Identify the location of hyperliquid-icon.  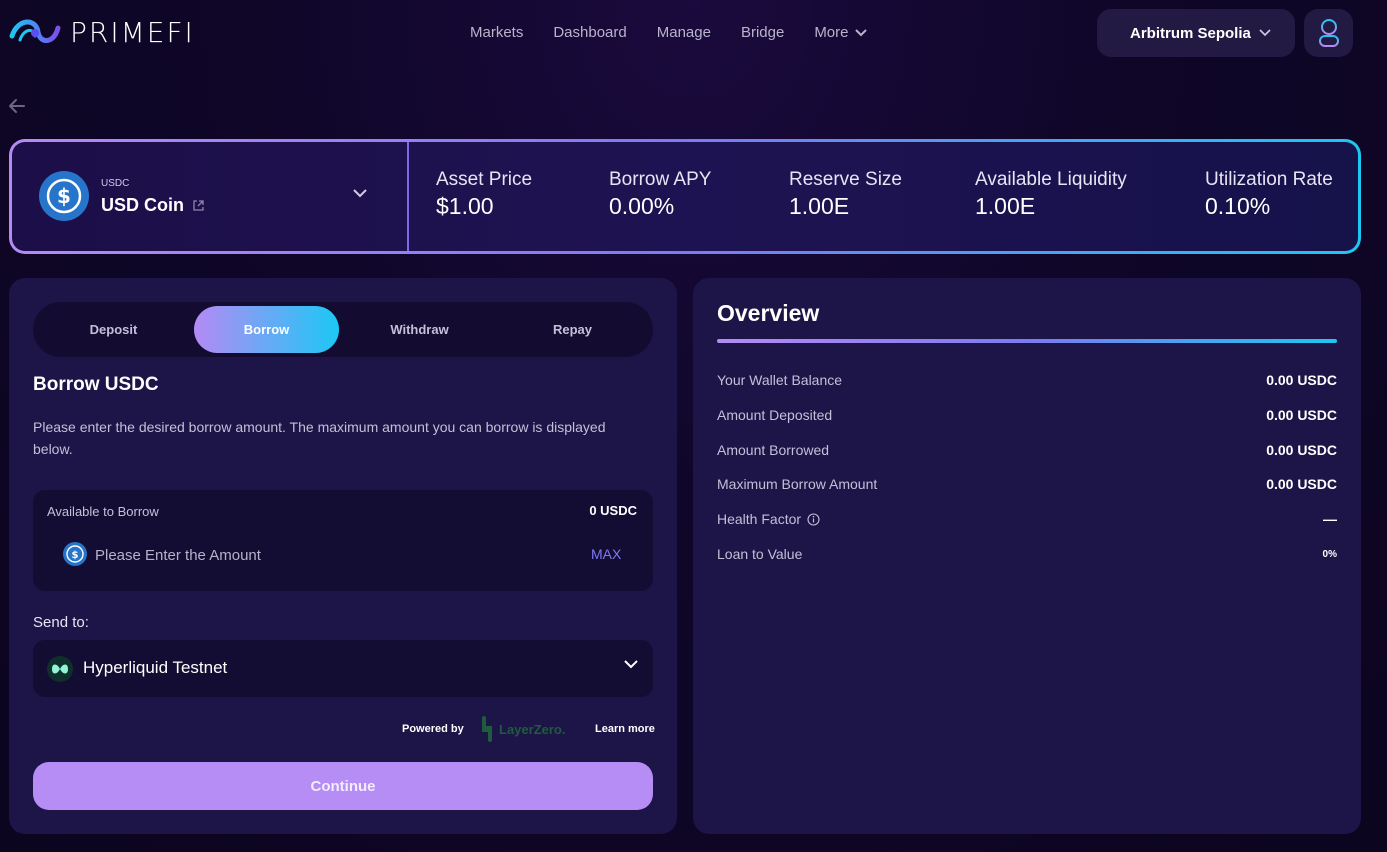
(60, 669).